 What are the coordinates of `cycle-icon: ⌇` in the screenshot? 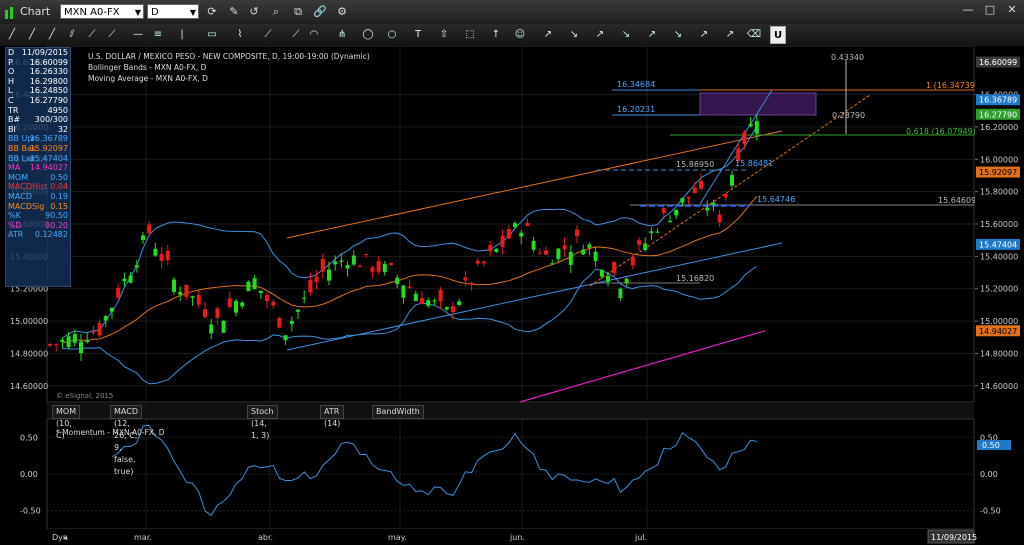 It's located at (240, 35).